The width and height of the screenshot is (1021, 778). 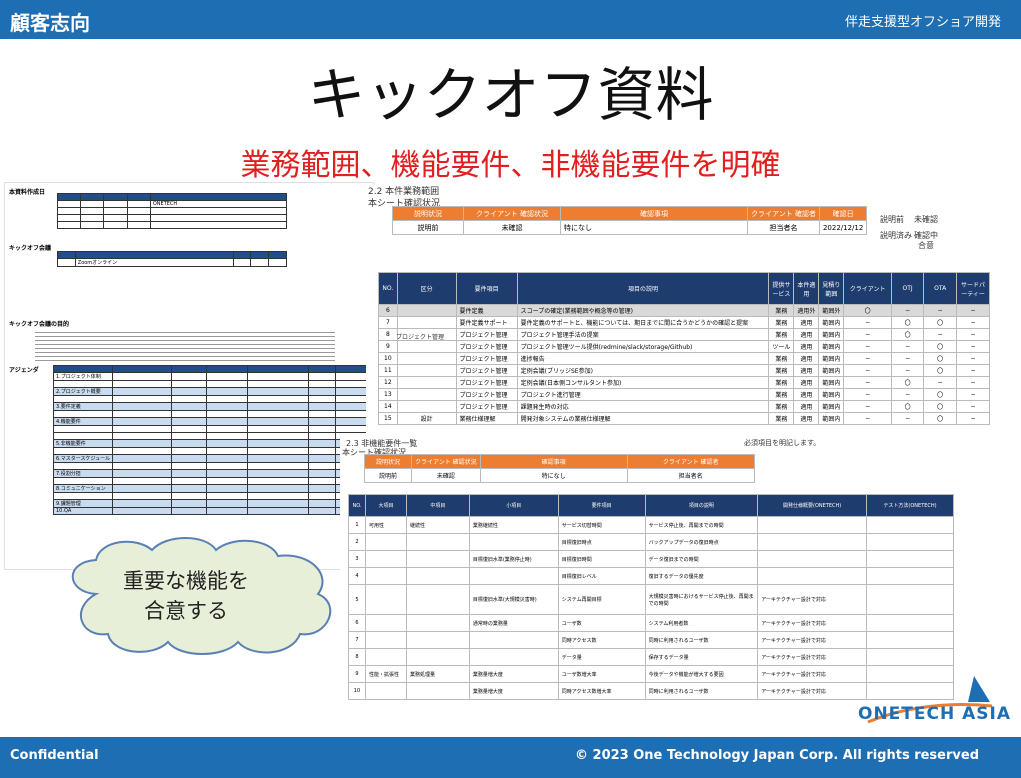 I want to click on logo-text: ONETECH ASIA, so click(x=935, y=714).